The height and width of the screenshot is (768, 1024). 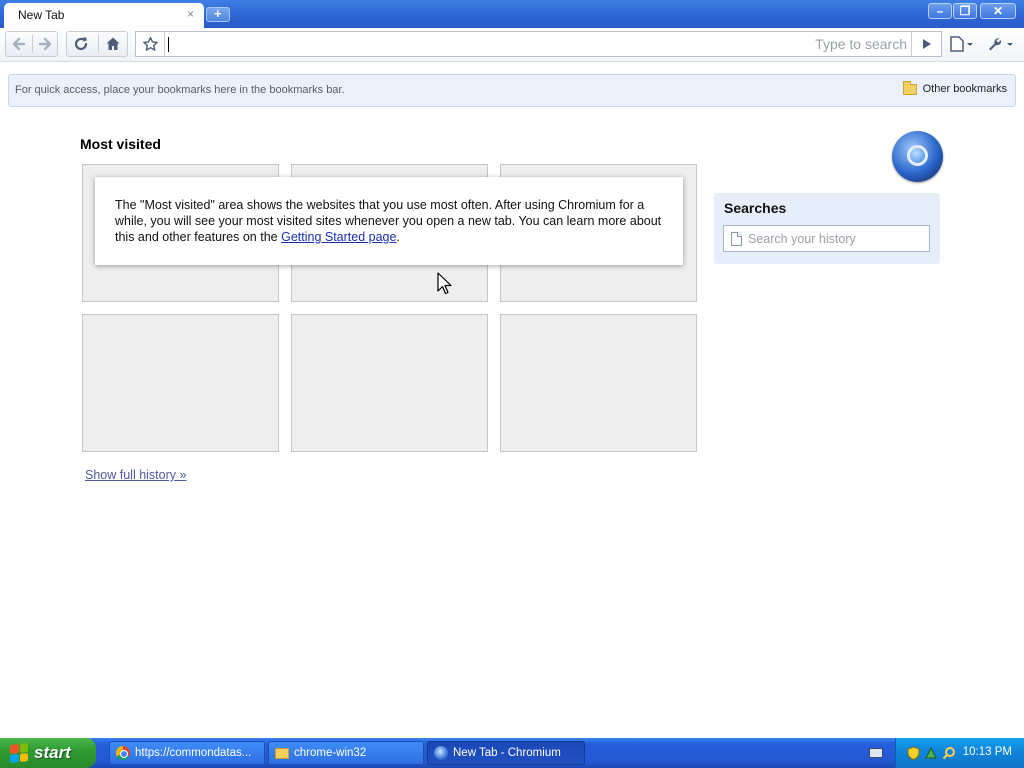 I want to click on minimize-button: –, so click(x=940, y=11).